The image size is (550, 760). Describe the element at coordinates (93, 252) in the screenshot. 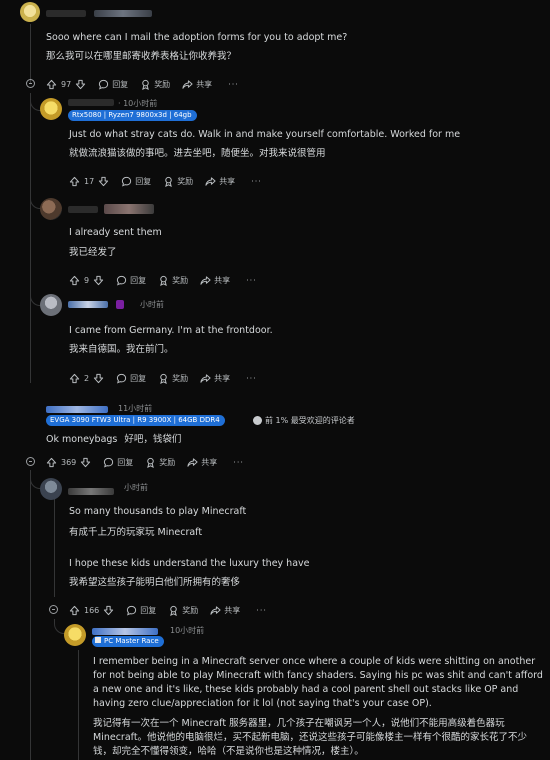

I see `comment-body-zh: 我已经发了` at that location.